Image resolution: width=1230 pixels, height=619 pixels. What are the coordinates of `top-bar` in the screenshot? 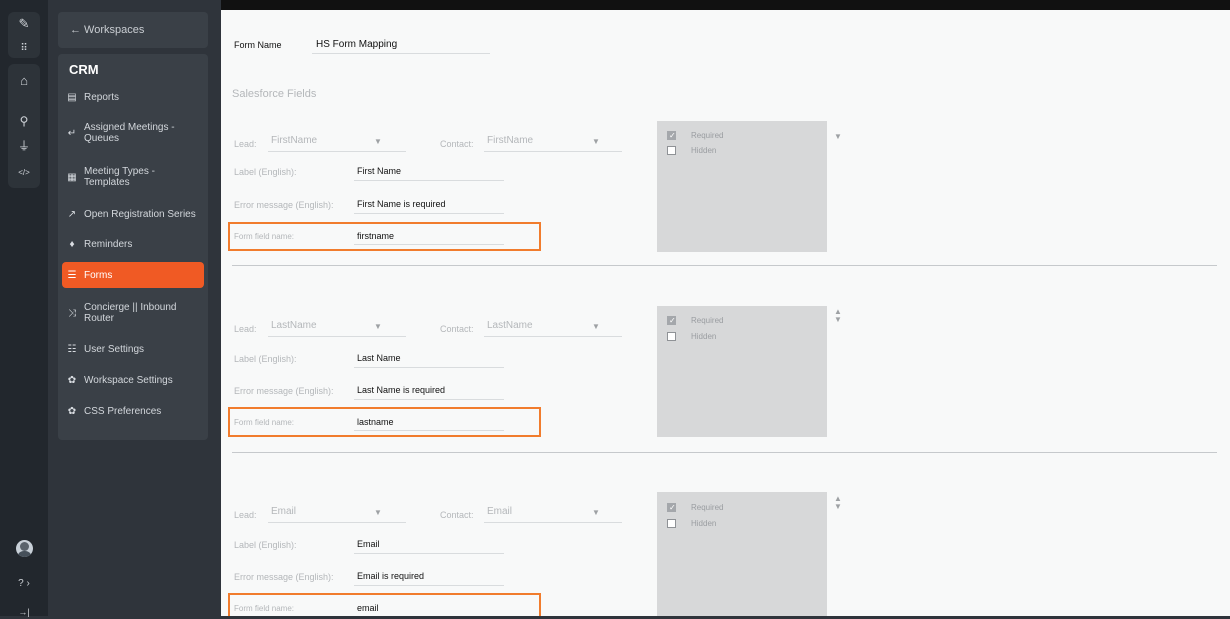 It's located at (725, 5).